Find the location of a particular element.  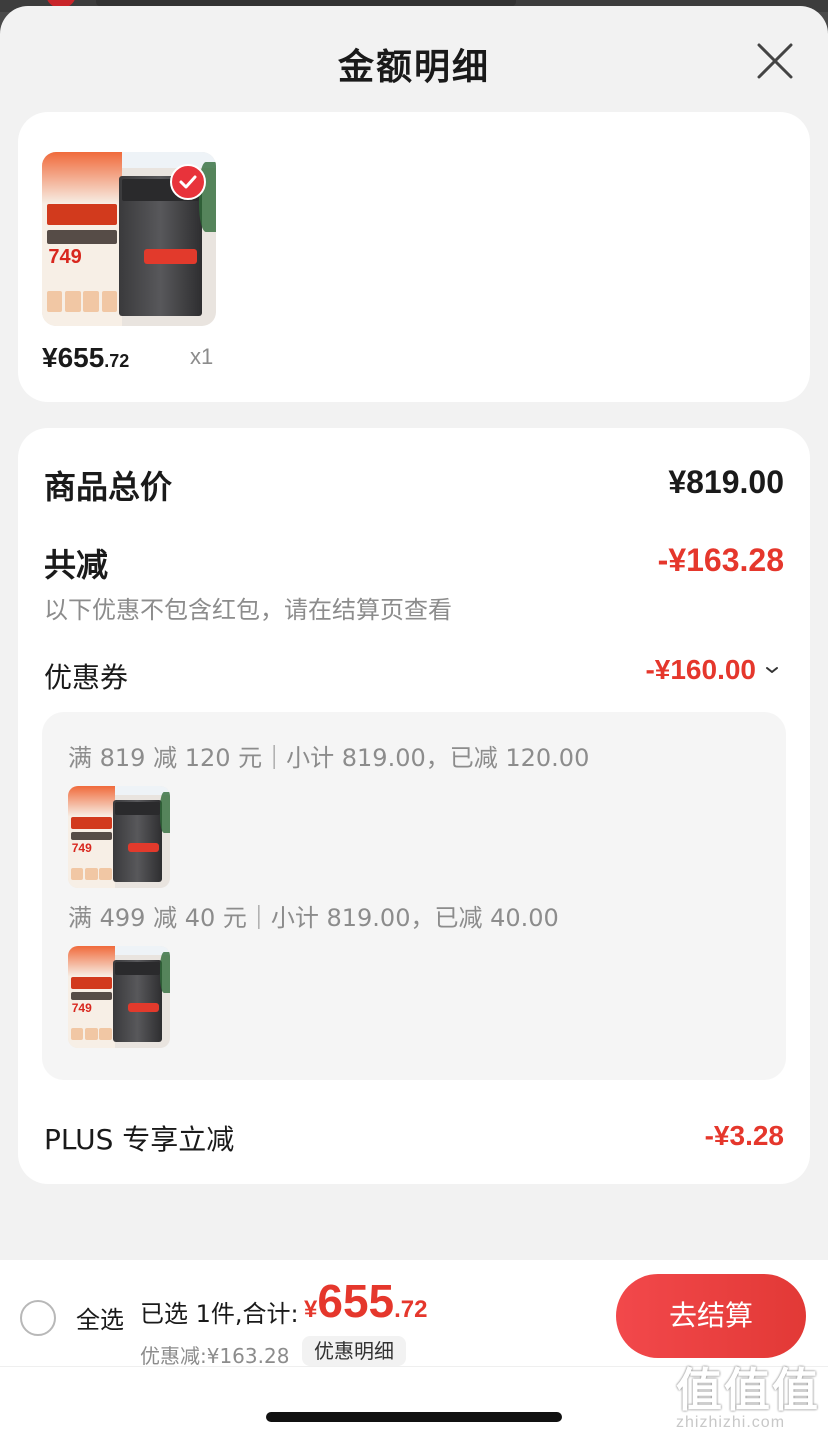

chevron-down-icon is located at coordinates (772, 670).